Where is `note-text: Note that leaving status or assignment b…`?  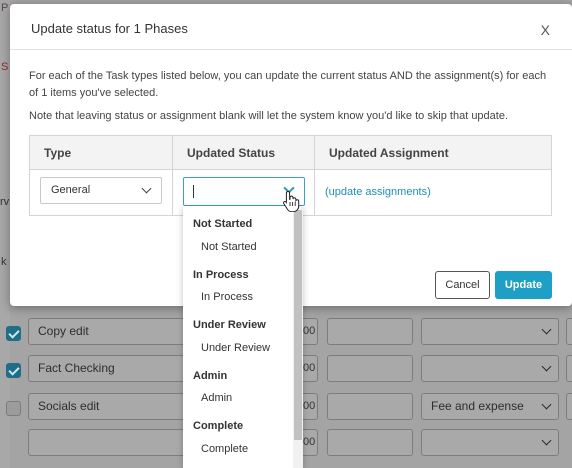
note-text: Note that leaving status or assignment b… is located at coordinates (269, 116).